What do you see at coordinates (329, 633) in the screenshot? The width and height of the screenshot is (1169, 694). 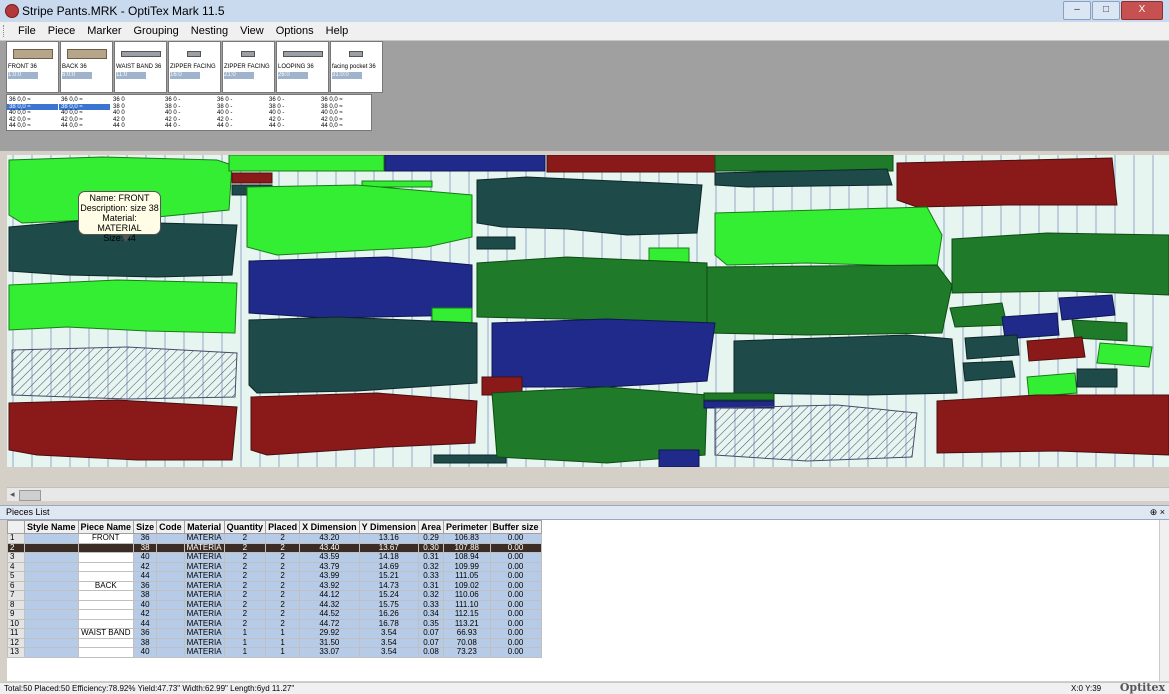 I see `table-cell: 29.92` at bounding box center [329, 633].